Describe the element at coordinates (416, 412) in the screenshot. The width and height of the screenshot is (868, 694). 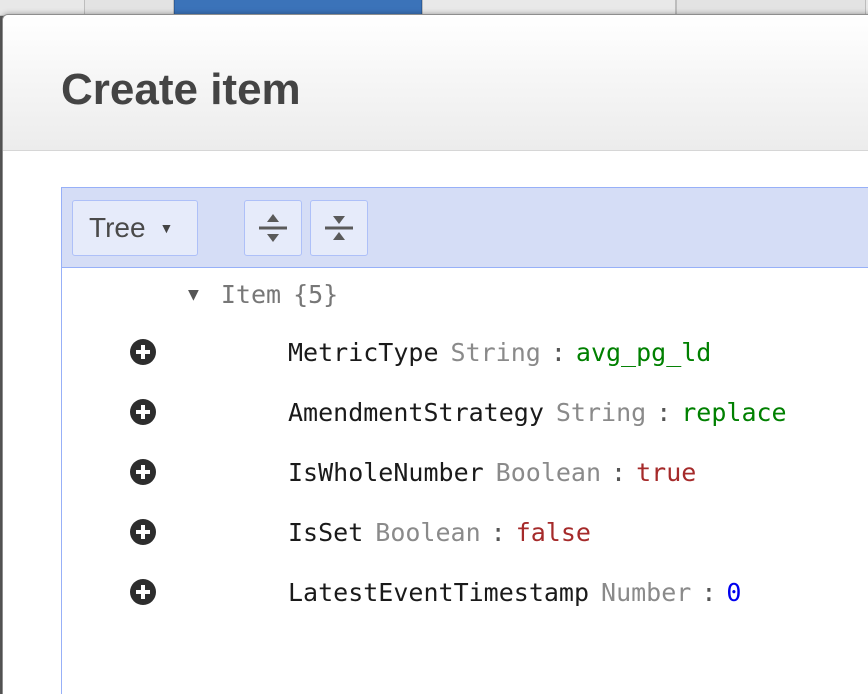
I see `field-name: AmendmentStrategy` at that location.